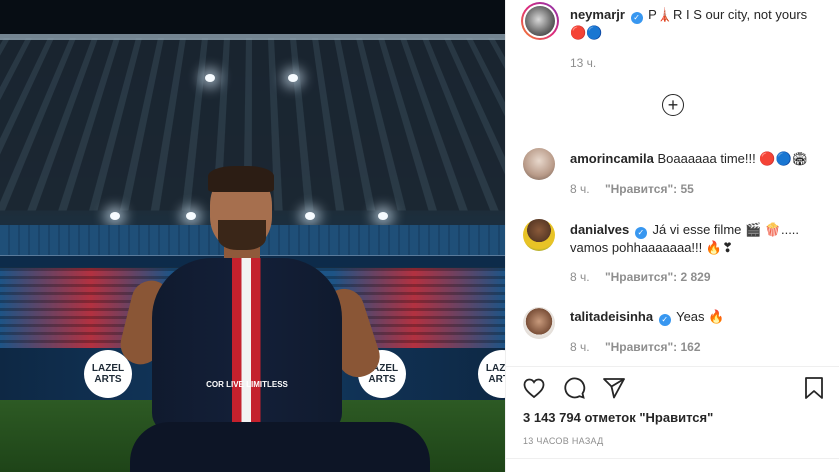 The width and height of the screenshot is (839, 472). I want to click on comment-likes: "Нравится": 2 829, so click(658, 277).